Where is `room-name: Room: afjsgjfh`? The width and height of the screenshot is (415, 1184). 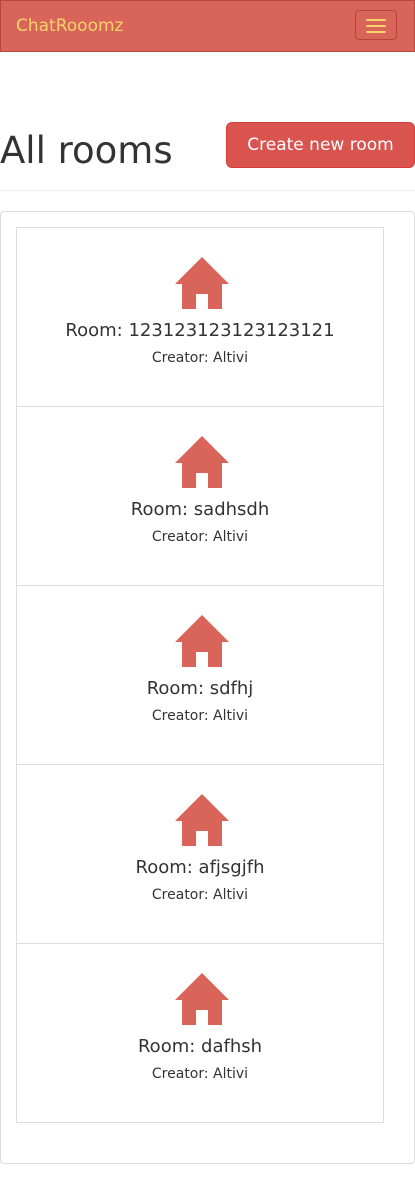 room-name: Room: afjsgjfh is located at coordinates (200, 867).